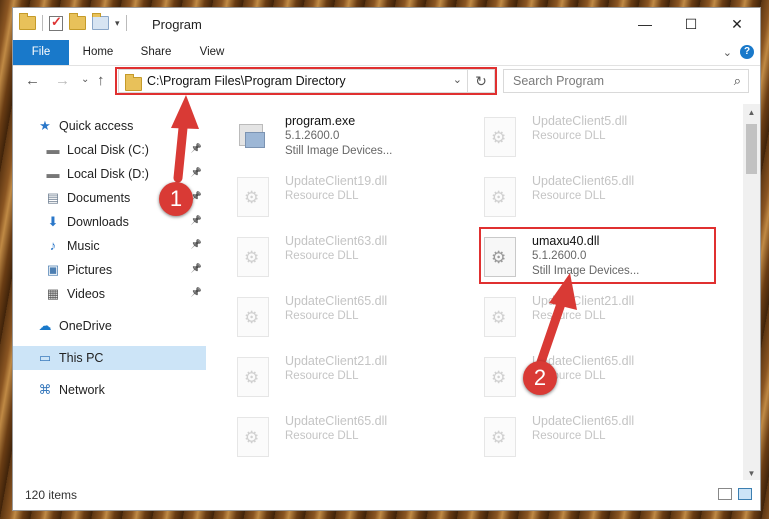  Describe the element at coordinates (563, 291) in the screenshot. I see `arrow-2-head` at that location.